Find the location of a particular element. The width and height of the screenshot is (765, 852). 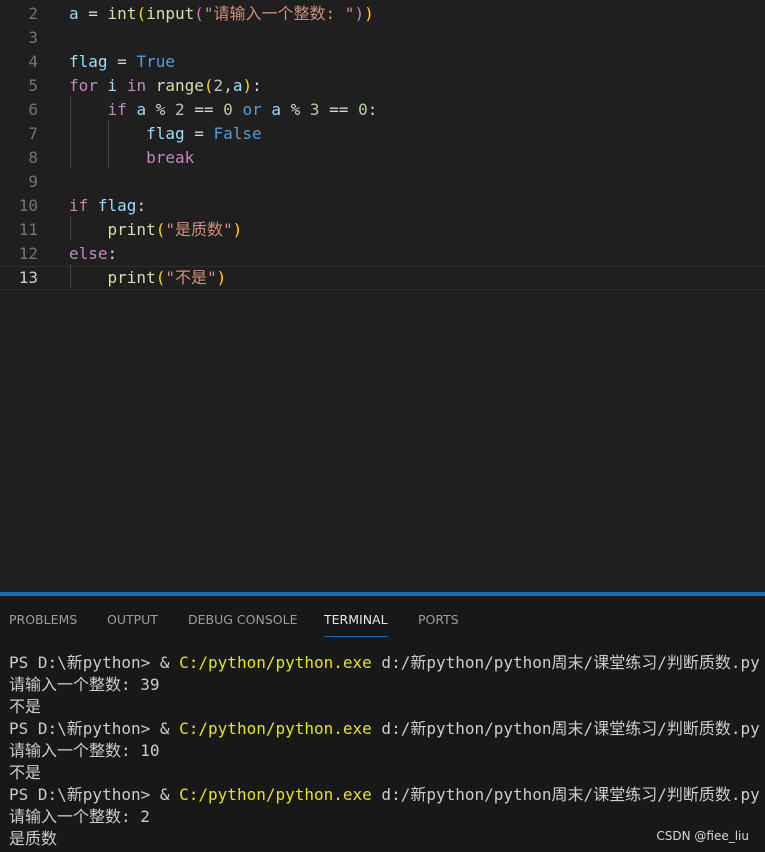

tab-debug-console: DEBUG CONSOLE is located at coordinates (242, 623).